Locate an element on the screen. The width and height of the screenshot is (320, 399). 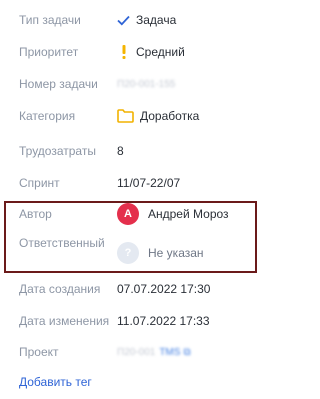
avatar-placeholder: ? is located at coordinates (128, 253).